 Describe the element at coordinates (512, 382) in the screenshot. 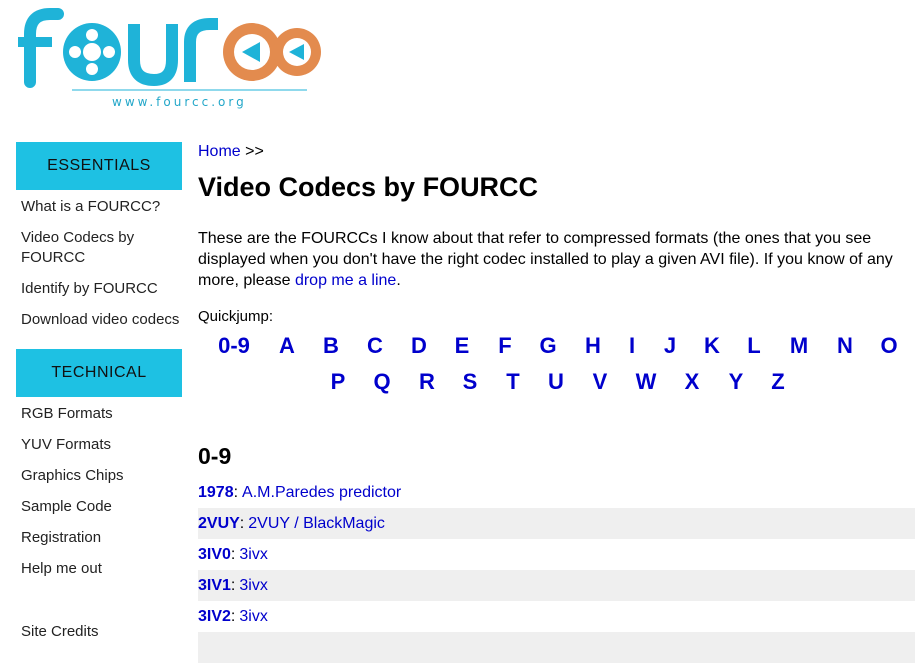

I see `quickjump-t: T` at that location.